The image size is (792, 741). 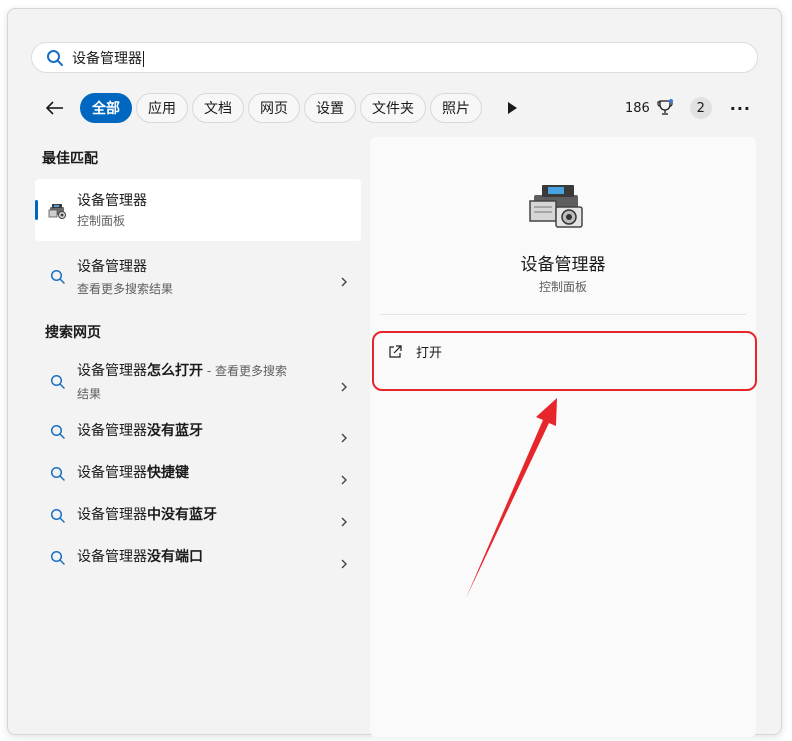 I want to click on play-more-filters-icon, so click(x=512, y=108).